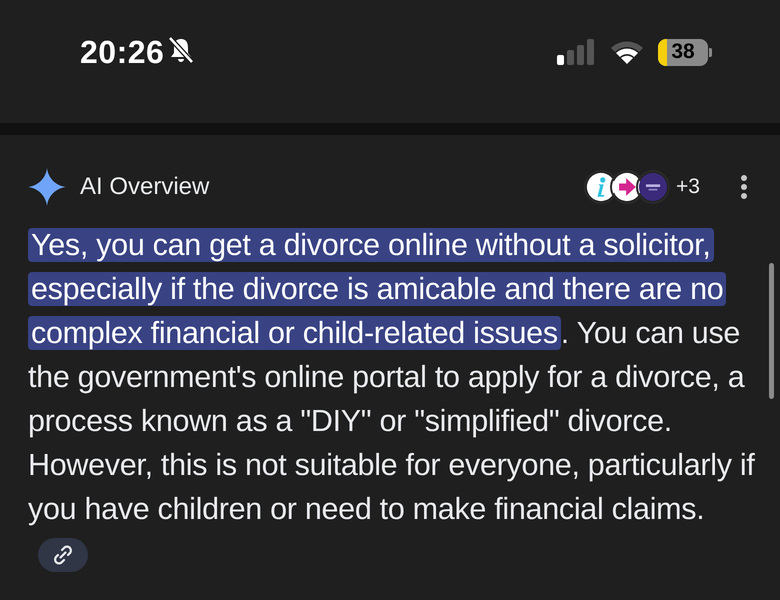 Image resolution: width=780 pixels, height=600 pixels. I want to click on link-icon, so click(63, 554).